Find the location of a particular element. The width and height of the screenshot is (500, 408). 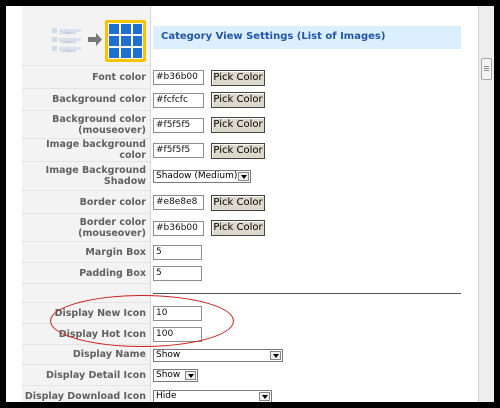

field-label: Margin Box is located at coordinates (115, 252).